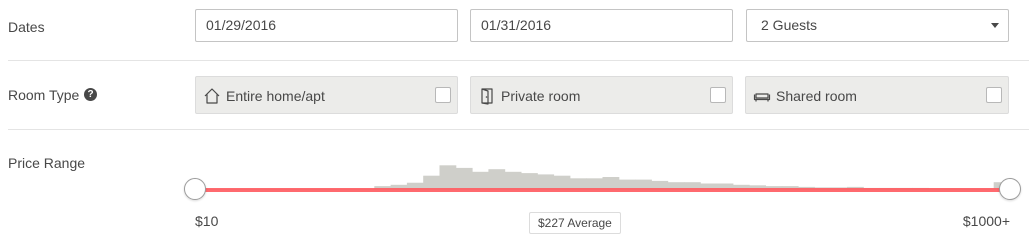 The height and width of the screenshot is (240, 1029). Describe the element at coordinates (789, 25) in the screenshot. I see `guests-select-value: 2 Guests` at that location.